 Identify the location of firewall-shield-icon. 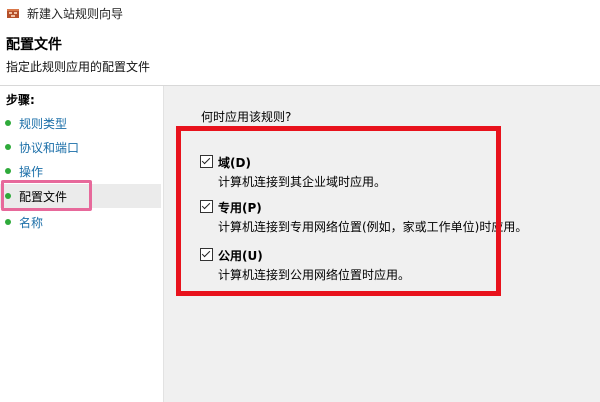
(13, 13).